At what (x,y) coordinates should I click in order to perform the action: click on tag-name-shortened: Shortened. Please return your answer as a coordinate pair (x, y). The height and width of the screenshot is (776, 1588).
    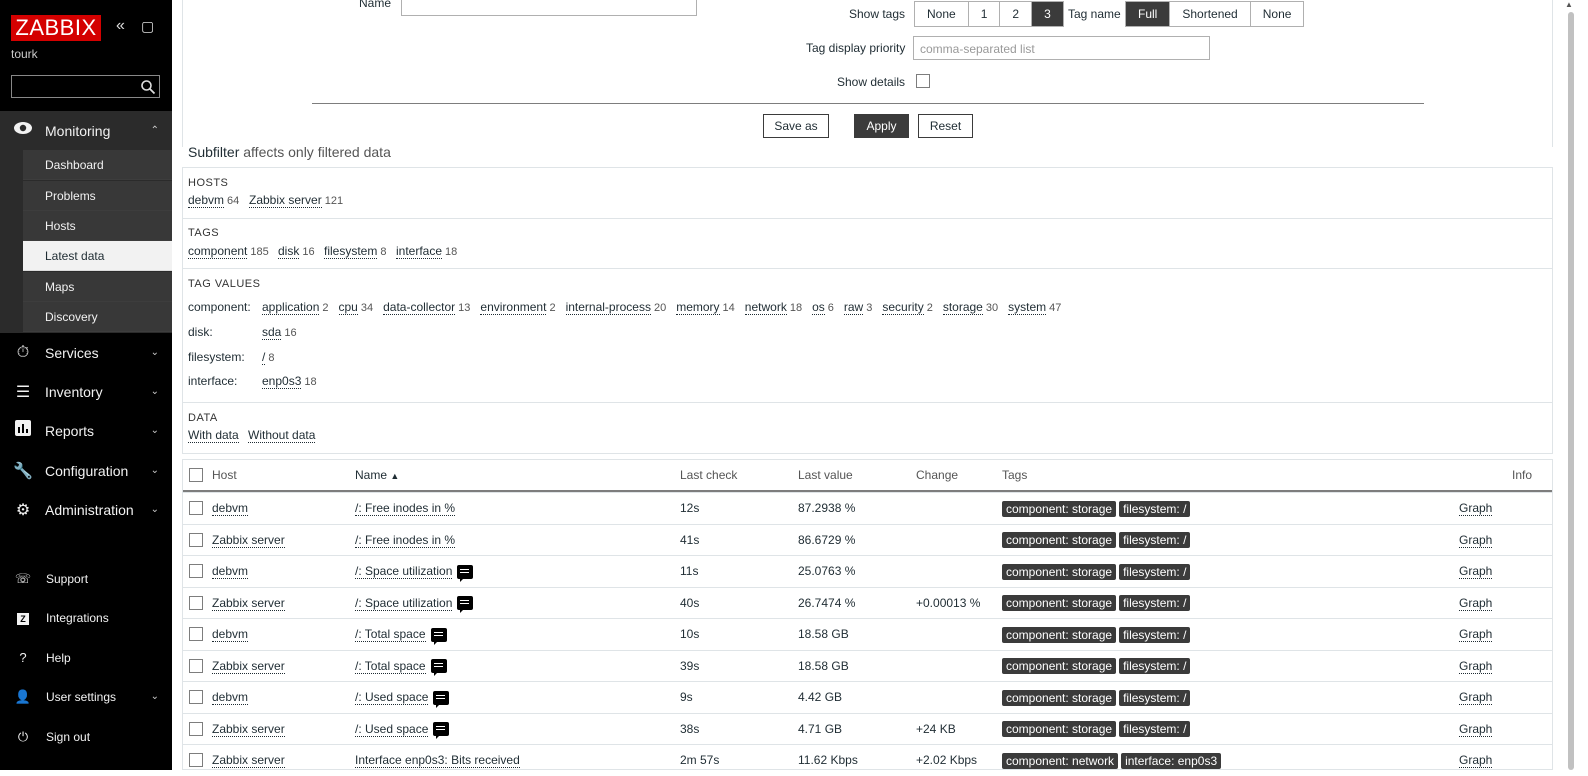
    Looking at the image, I should click on (1210, 14).